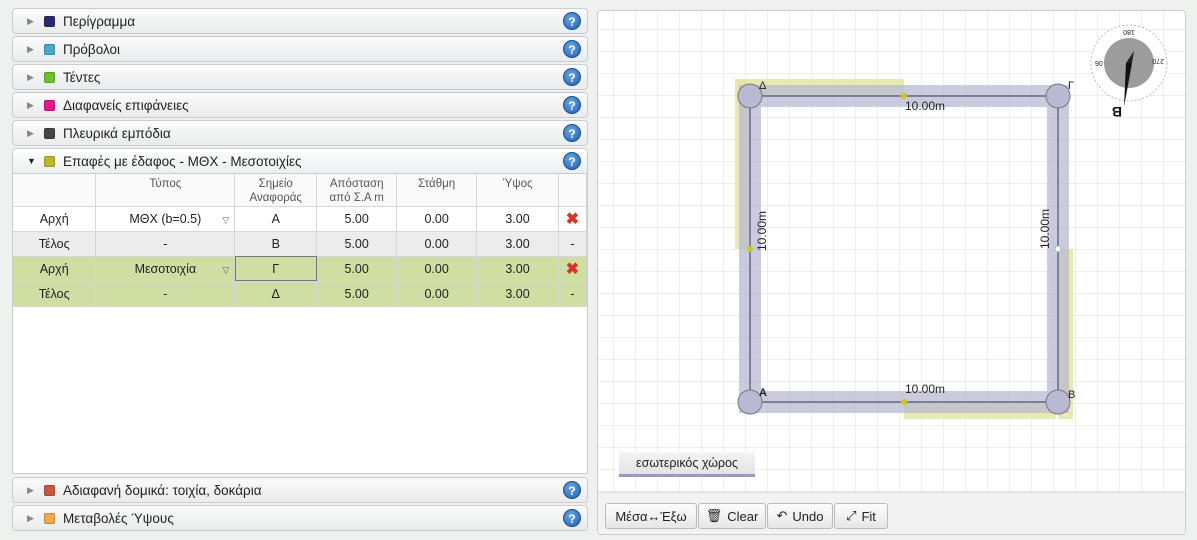  What do you see at coordinates (762, 231) in the screenshot?
I see `dimension-left: 10.00m` at bounding box center [762, 231].